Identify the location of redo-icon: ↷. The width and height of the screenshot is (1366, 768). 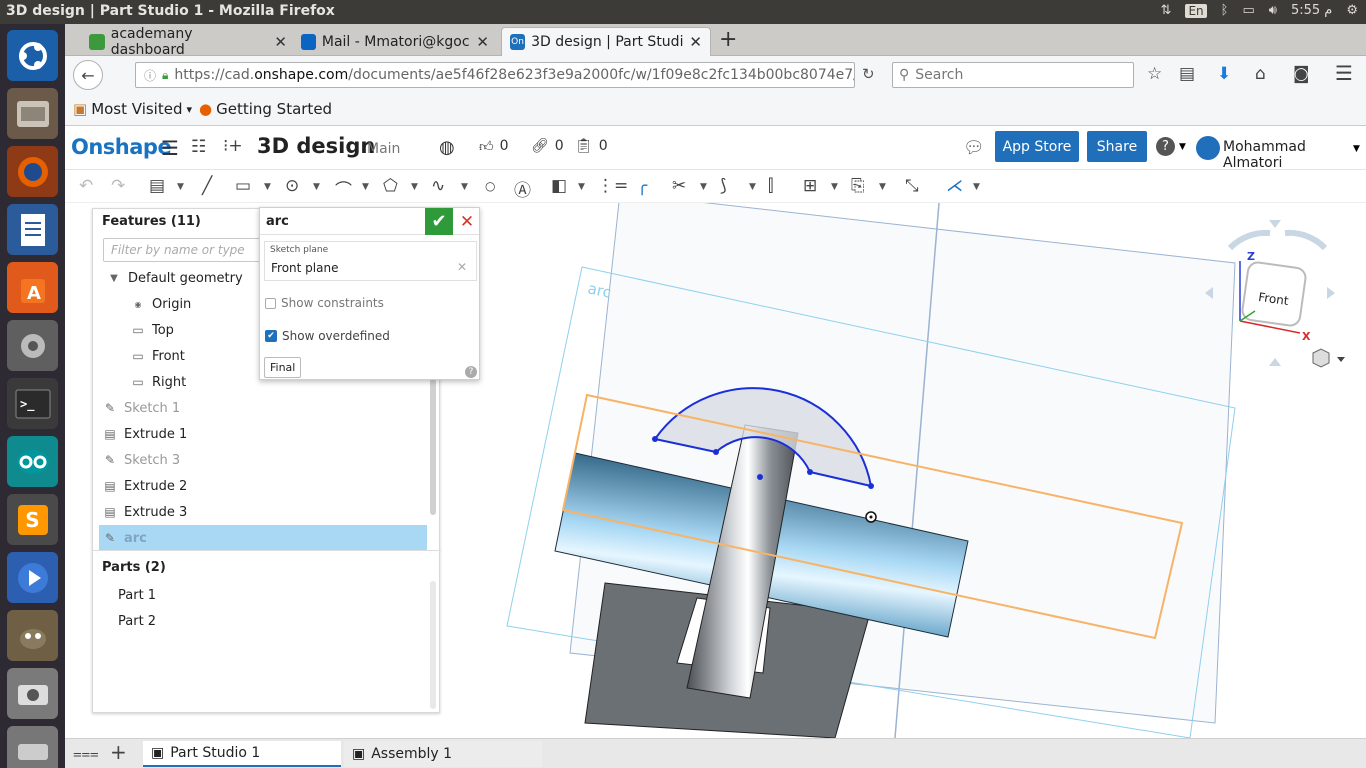
(118, 186).